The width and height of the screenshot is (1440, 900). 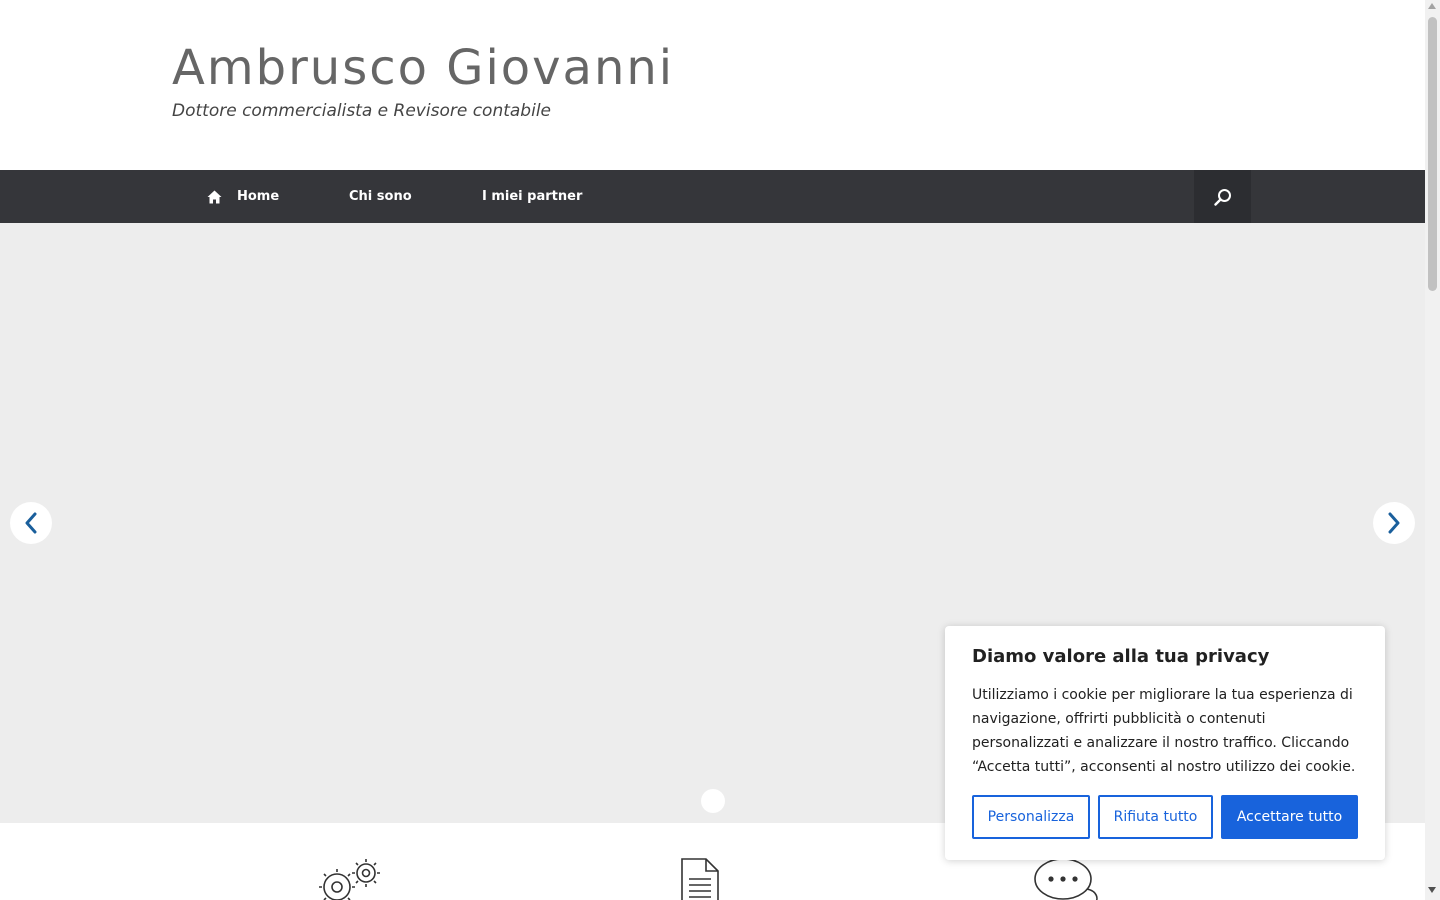 What do you see at coordinates (1066, 879) in the screenshot?
I see `chat-bubbles-icon` at bounding box center [1066, 879].